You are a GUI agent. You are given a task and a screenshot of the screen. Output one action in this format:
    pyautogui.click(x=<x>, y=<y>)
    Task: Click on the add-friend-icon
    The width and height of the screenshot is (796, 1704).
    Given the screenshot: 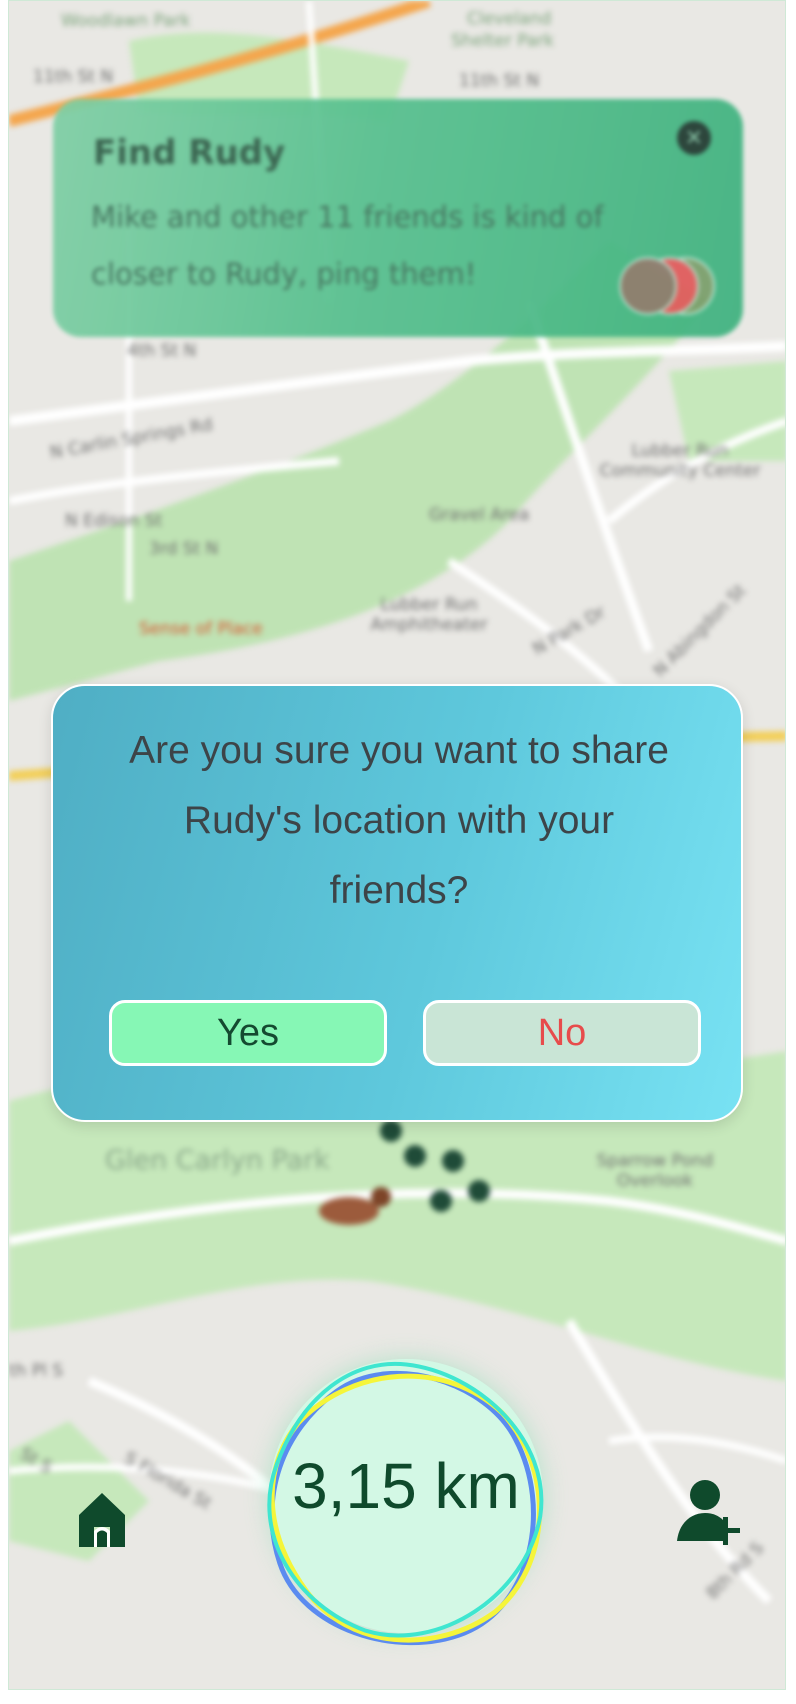 What is the action you would take?
    pyautogui.click(x=708, y=1512)
    